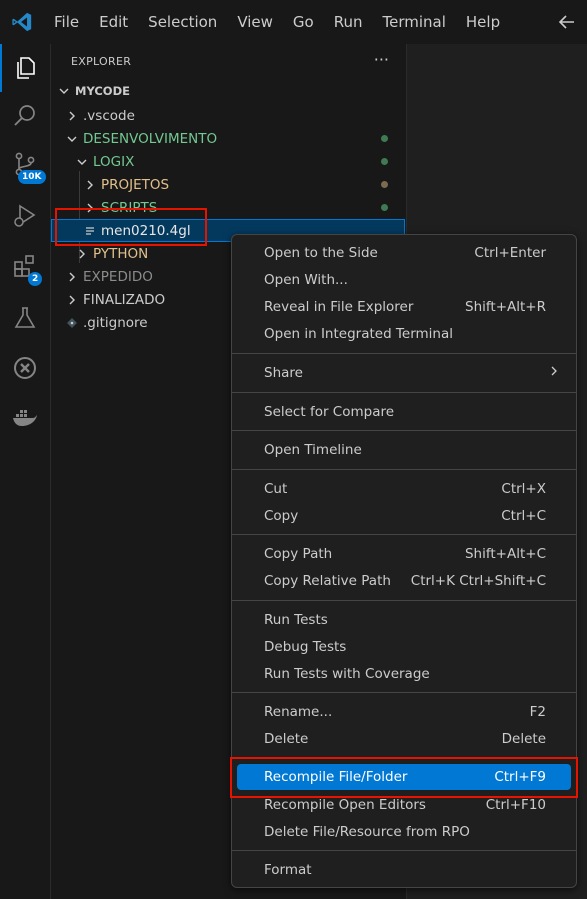 The width and height of the screenshot is (587, 899). Describe the element at coordinates (523, 516) in the screenshot. I see `menu-item-shortcut: Ctrl+C` at that location.